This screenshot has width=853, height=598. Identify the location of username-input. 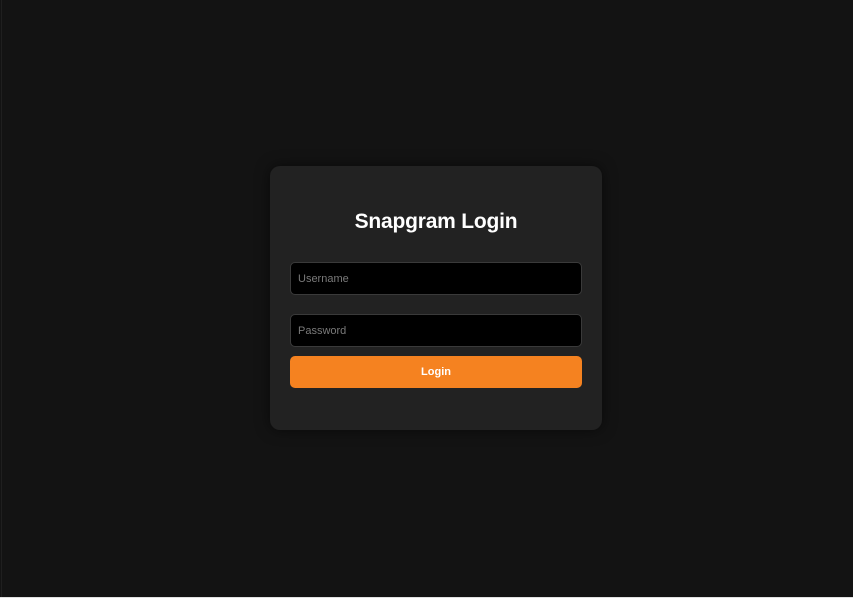
(436, 278).